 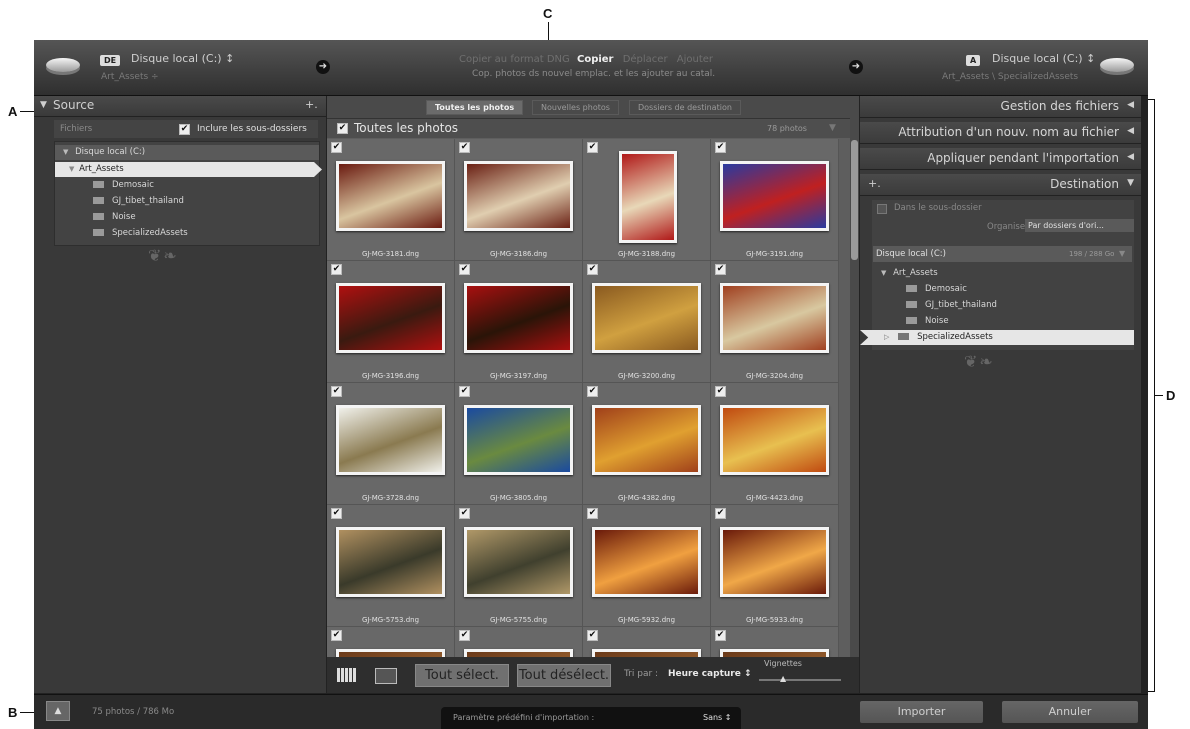 I want to click on photo-cell: ✔ GJ-MG-3728.dng, so click(x=391, y=444).